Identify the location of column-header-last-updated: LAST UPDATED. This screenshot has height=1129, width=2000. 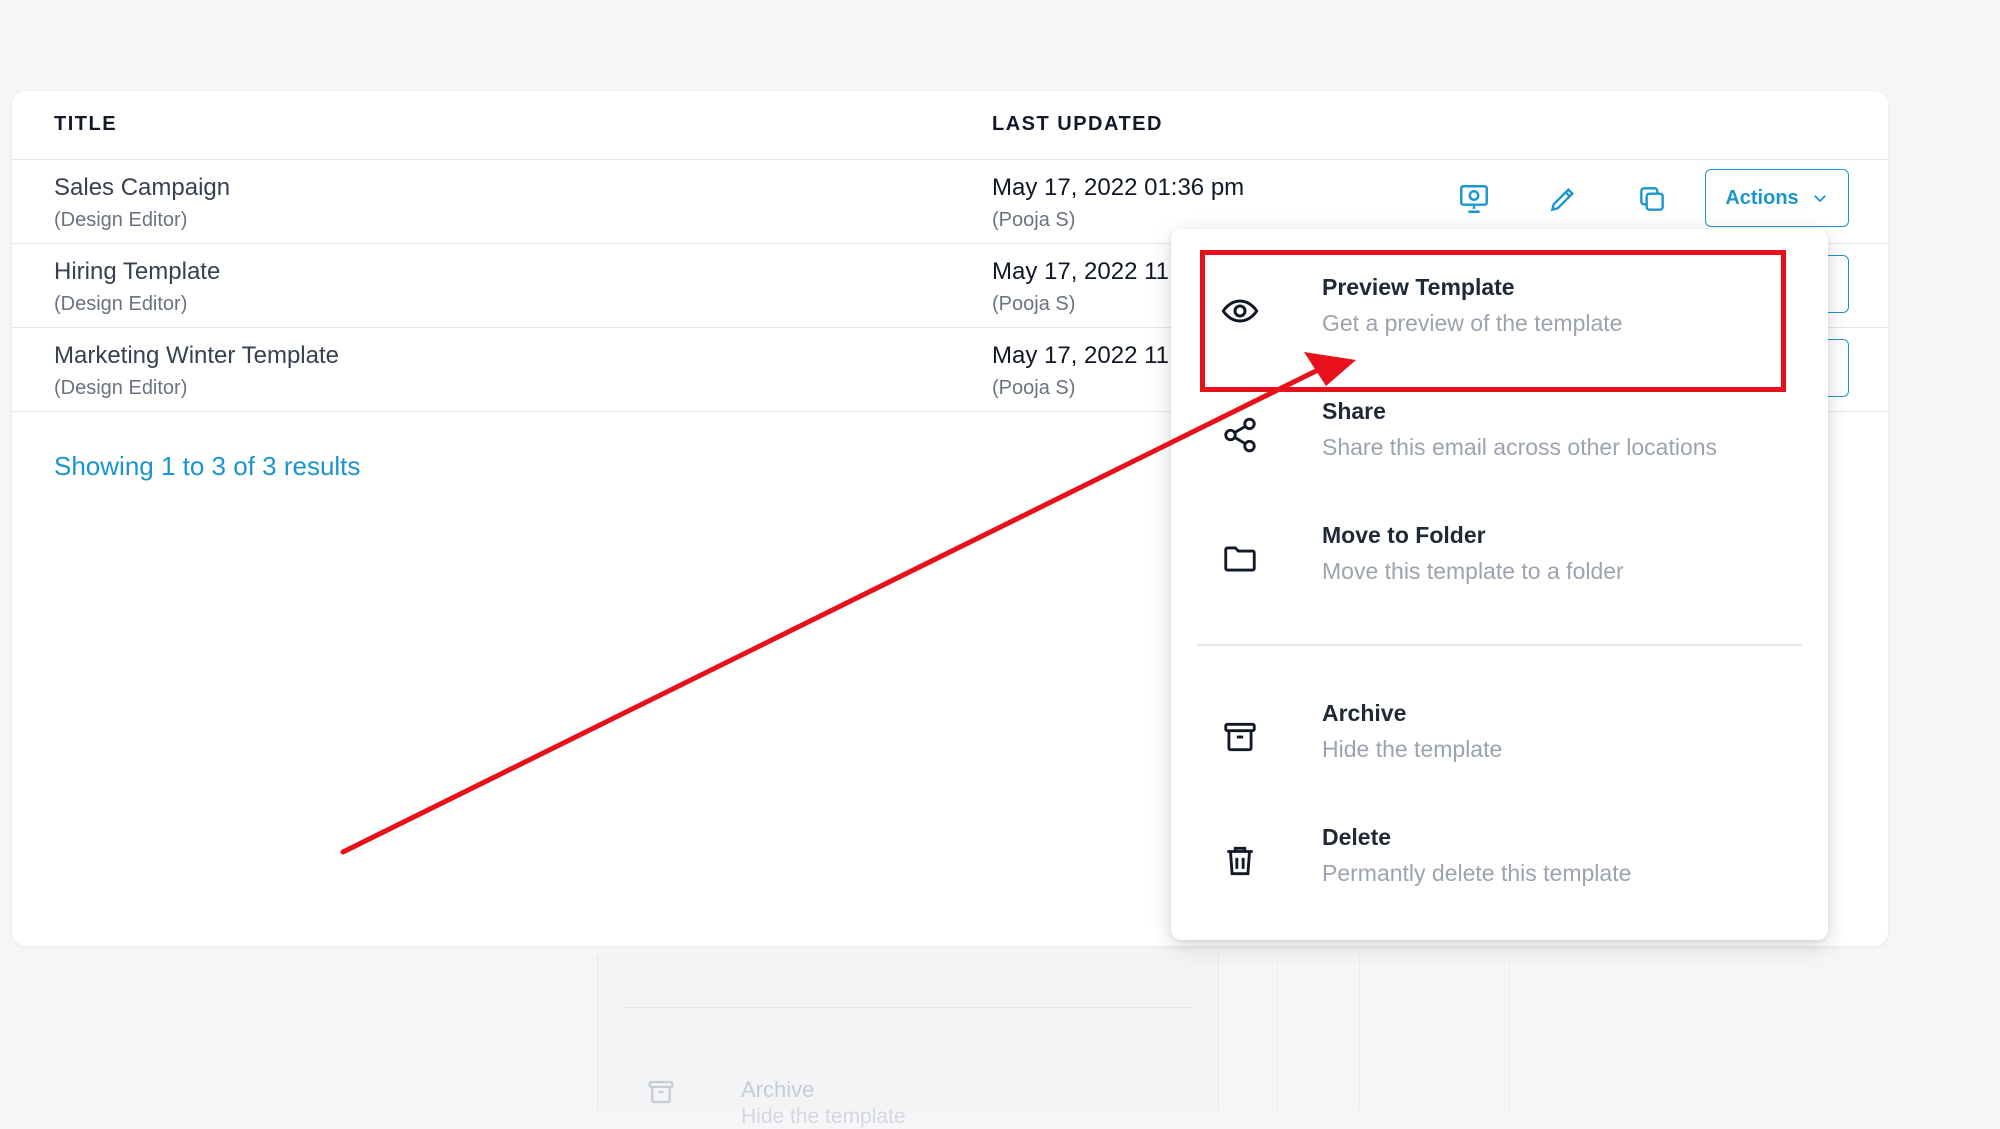
(1077, 124).